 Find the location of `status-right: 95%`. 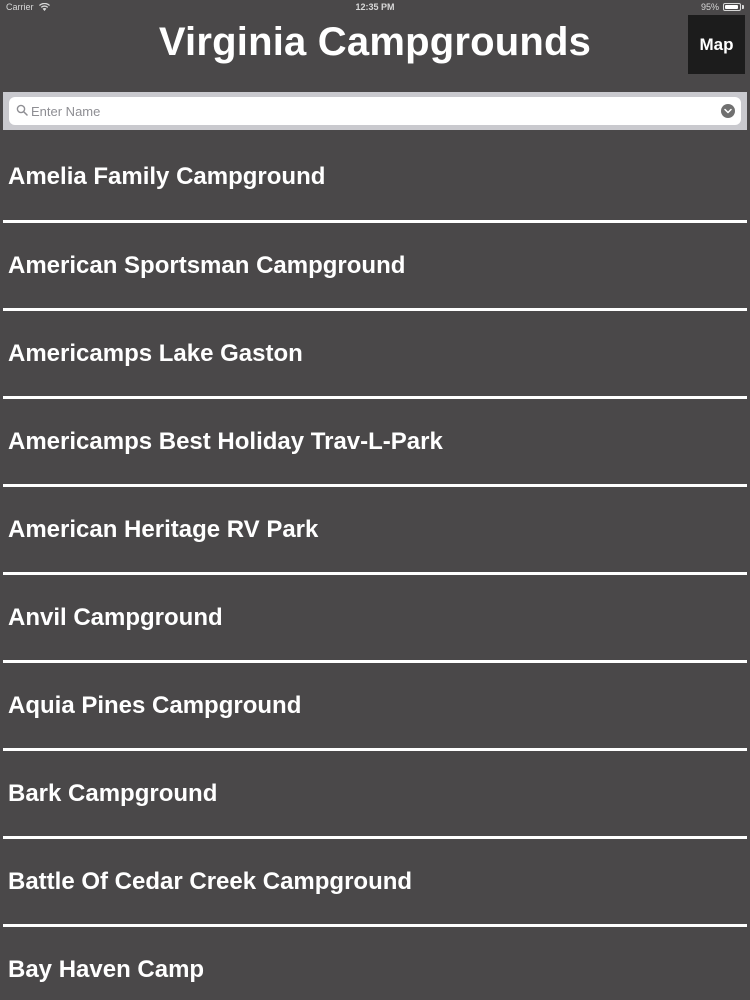

status-right: 95% is located at coordinates (722, 7).